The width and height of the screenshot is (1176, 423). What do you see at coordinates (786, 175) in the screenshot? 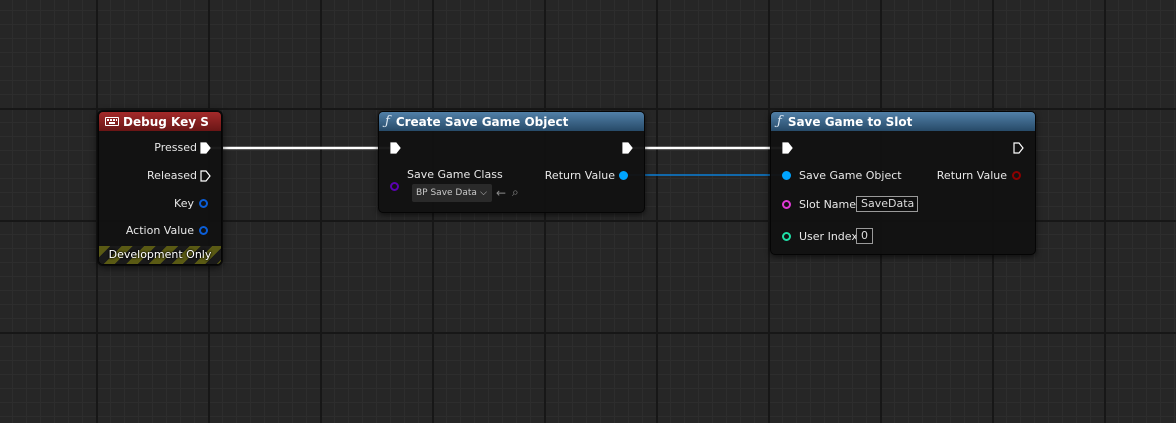
I see `save-game-object-pin` at bounding box center [786, 175].